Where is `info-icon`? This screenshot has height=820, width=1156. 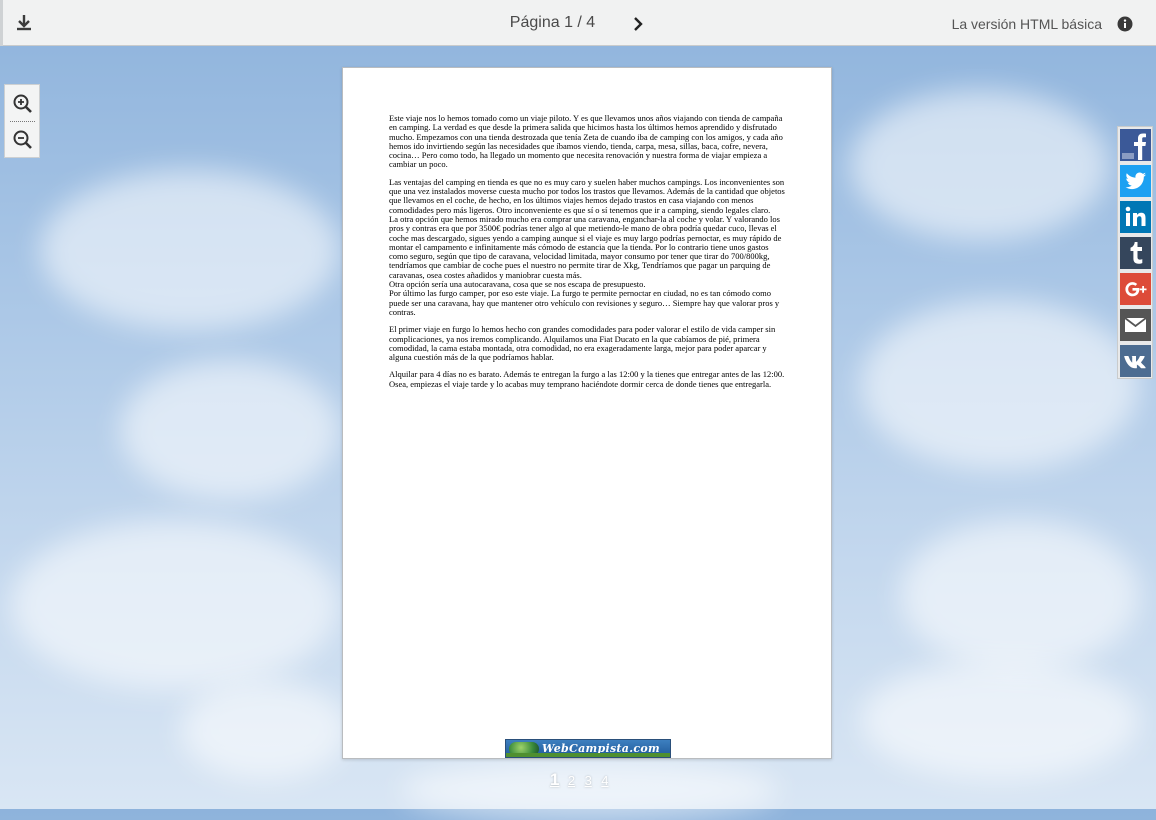
info-icon is located at coordinates (1125, 24).